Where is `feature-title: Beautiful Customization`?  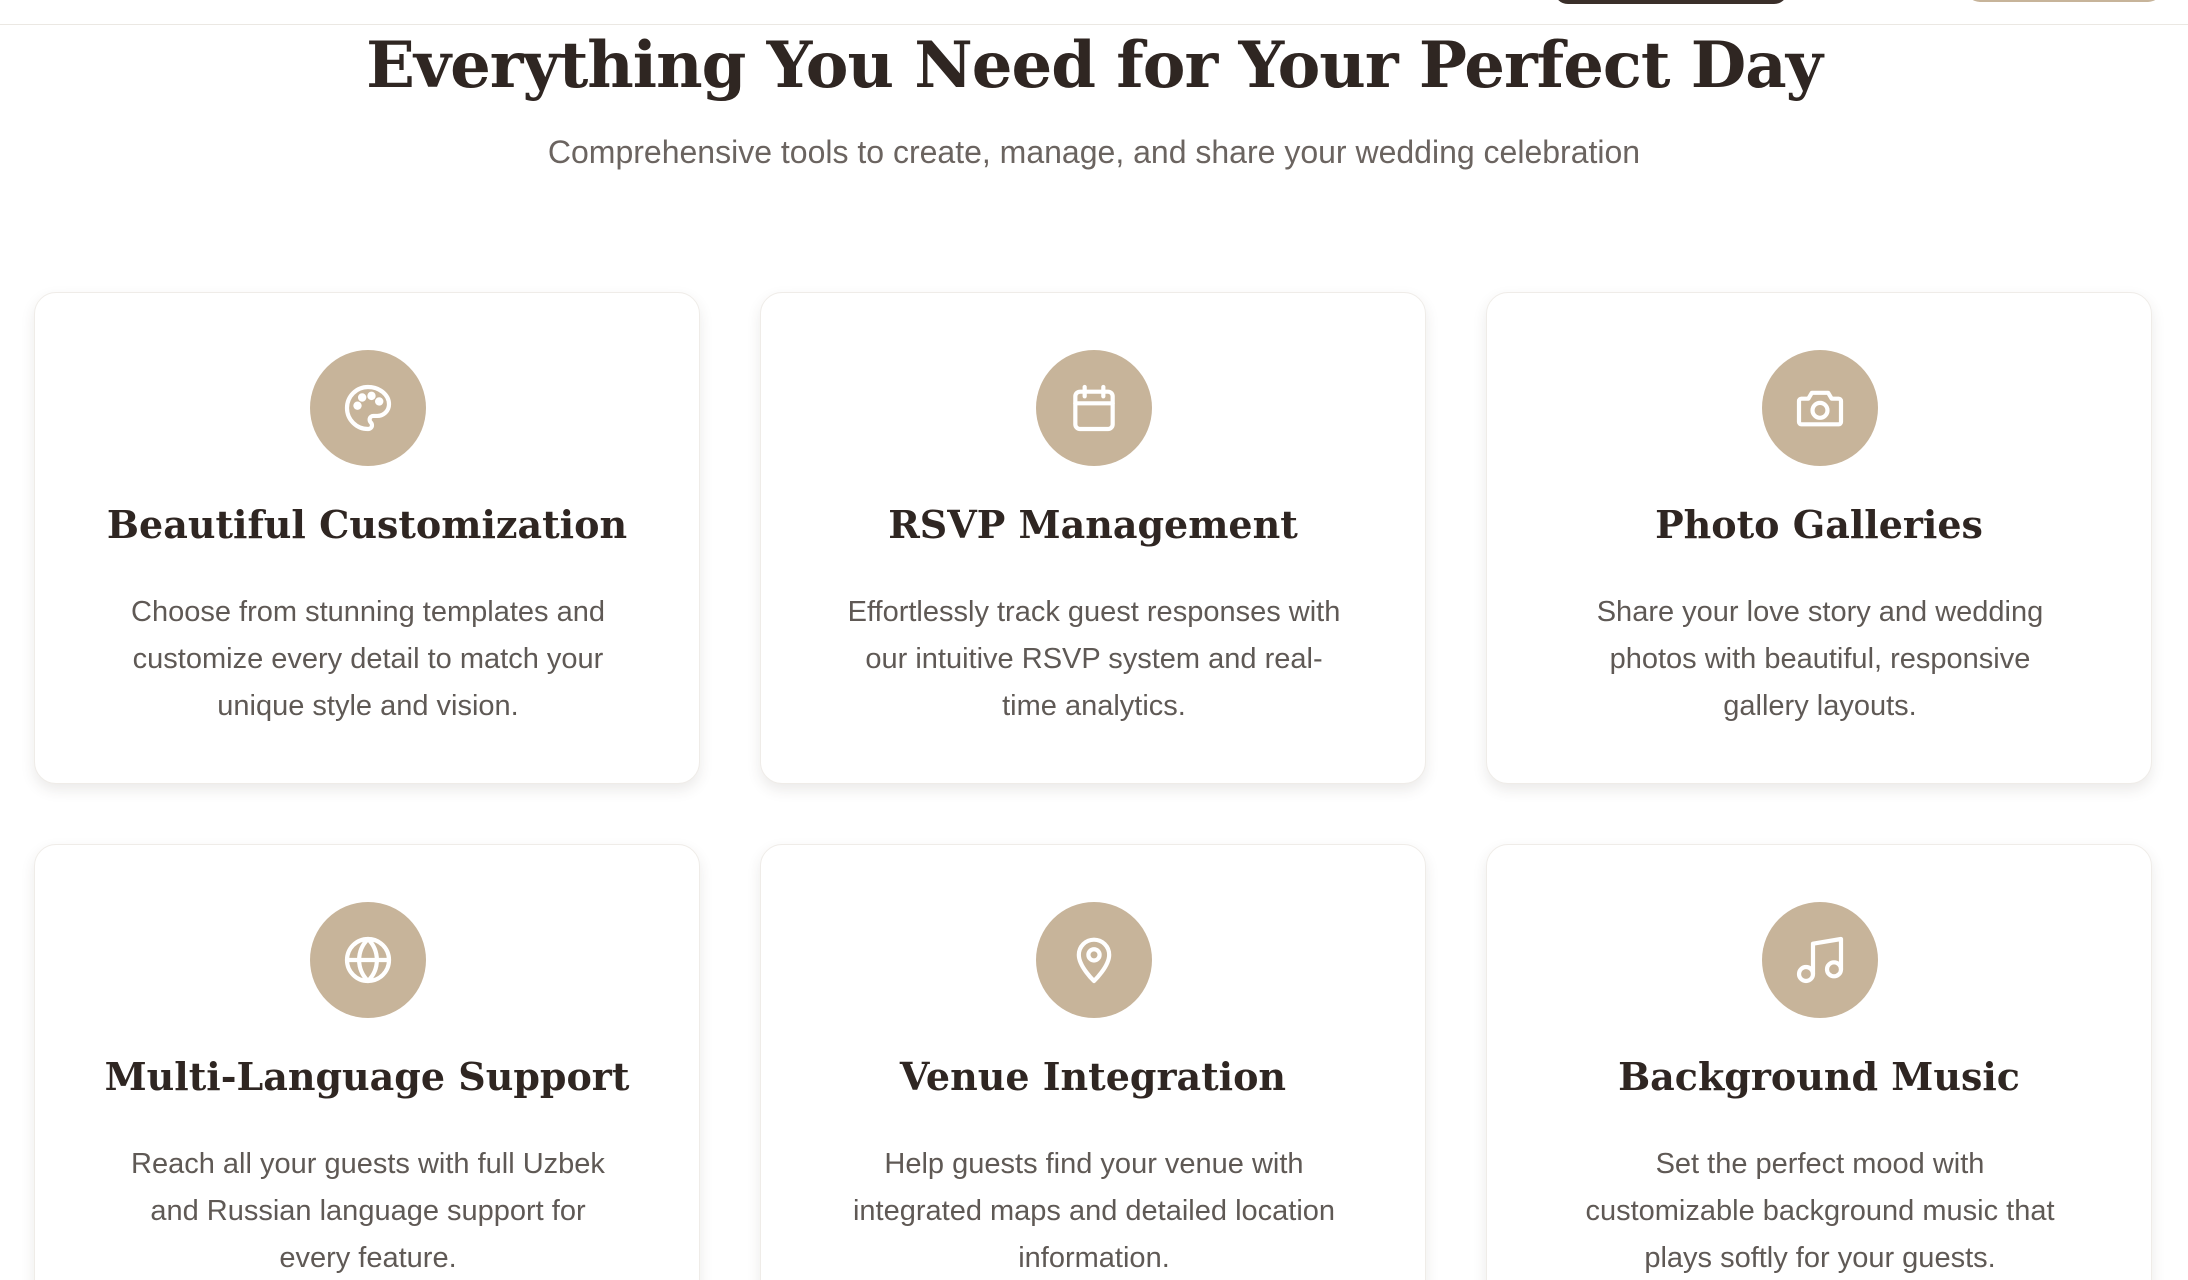
feature-title: Beautiful Customization is located at coordinates (367, 524).